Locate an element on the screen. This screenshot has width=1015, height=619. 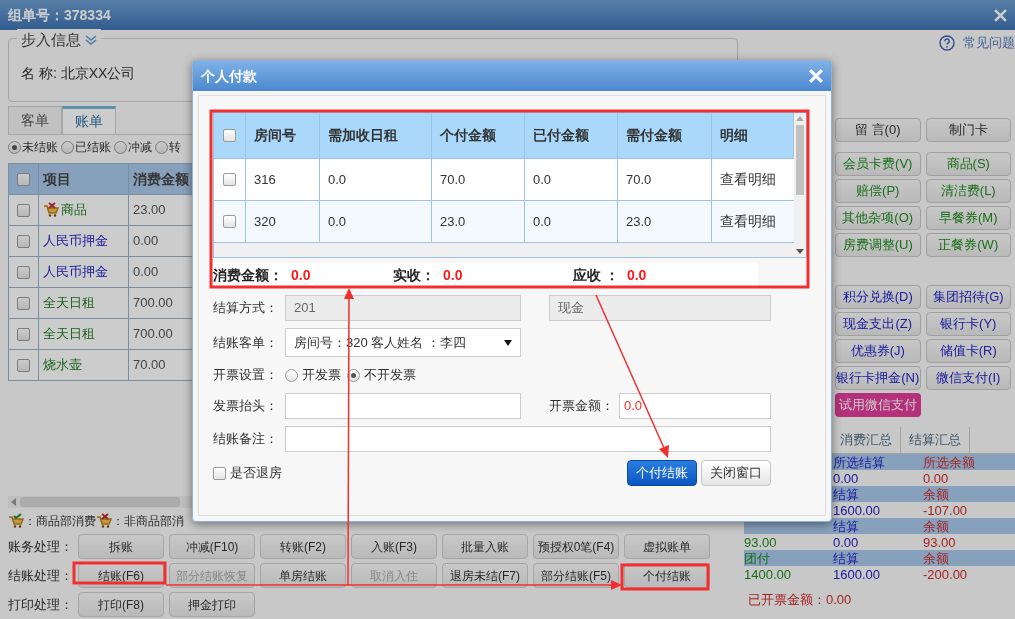
checkbox-label: 是否退房 is located at coordinates (256, 473).